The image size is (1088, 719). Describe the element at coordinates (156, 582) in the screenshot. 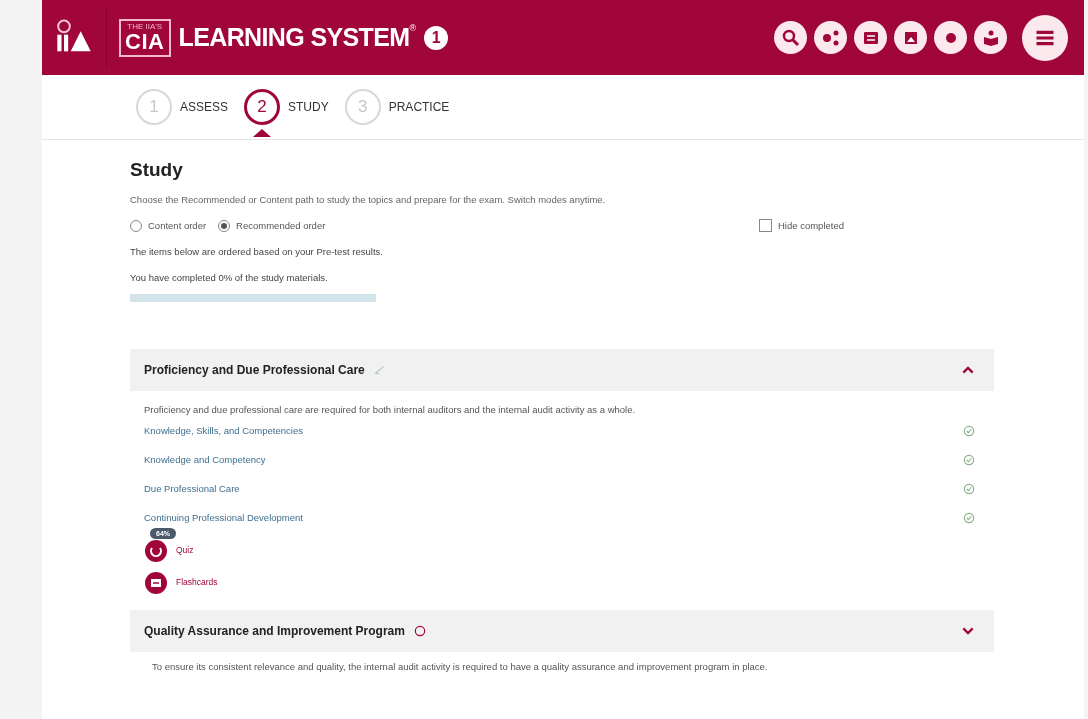

I see `flashcards-icon` at that location.